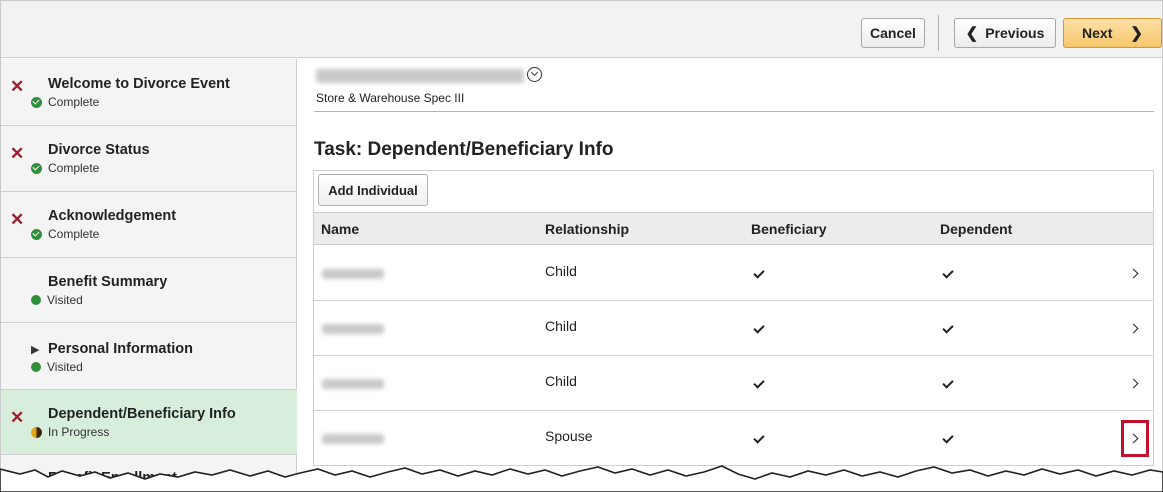  Describe the element at coordinates (972, 33) in the screenshot. I see `chevron-left-icon: ❮` at that location.